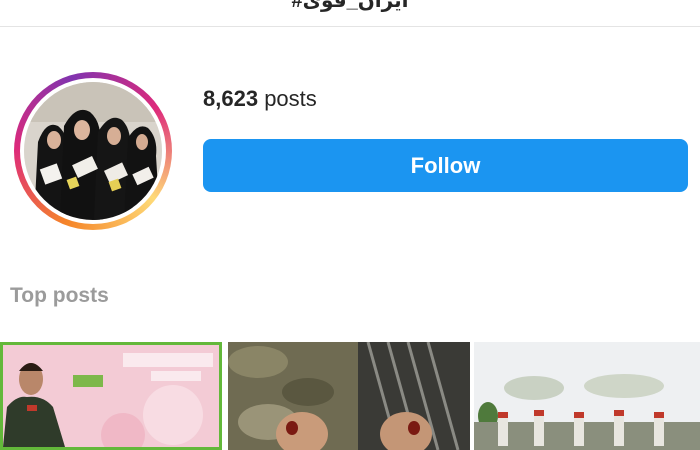  Describe the element at coordinates (445, 165) in the screenshot. I see `follow-button: Follow` at that location.